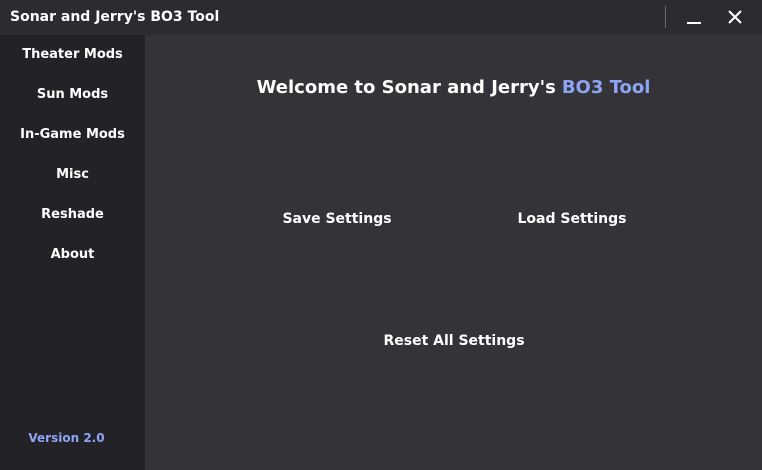 This screenshot has width=762, height=470. I want to click on welcome-text: Welcome to Sonar and Jerry's, so click(406, 87).